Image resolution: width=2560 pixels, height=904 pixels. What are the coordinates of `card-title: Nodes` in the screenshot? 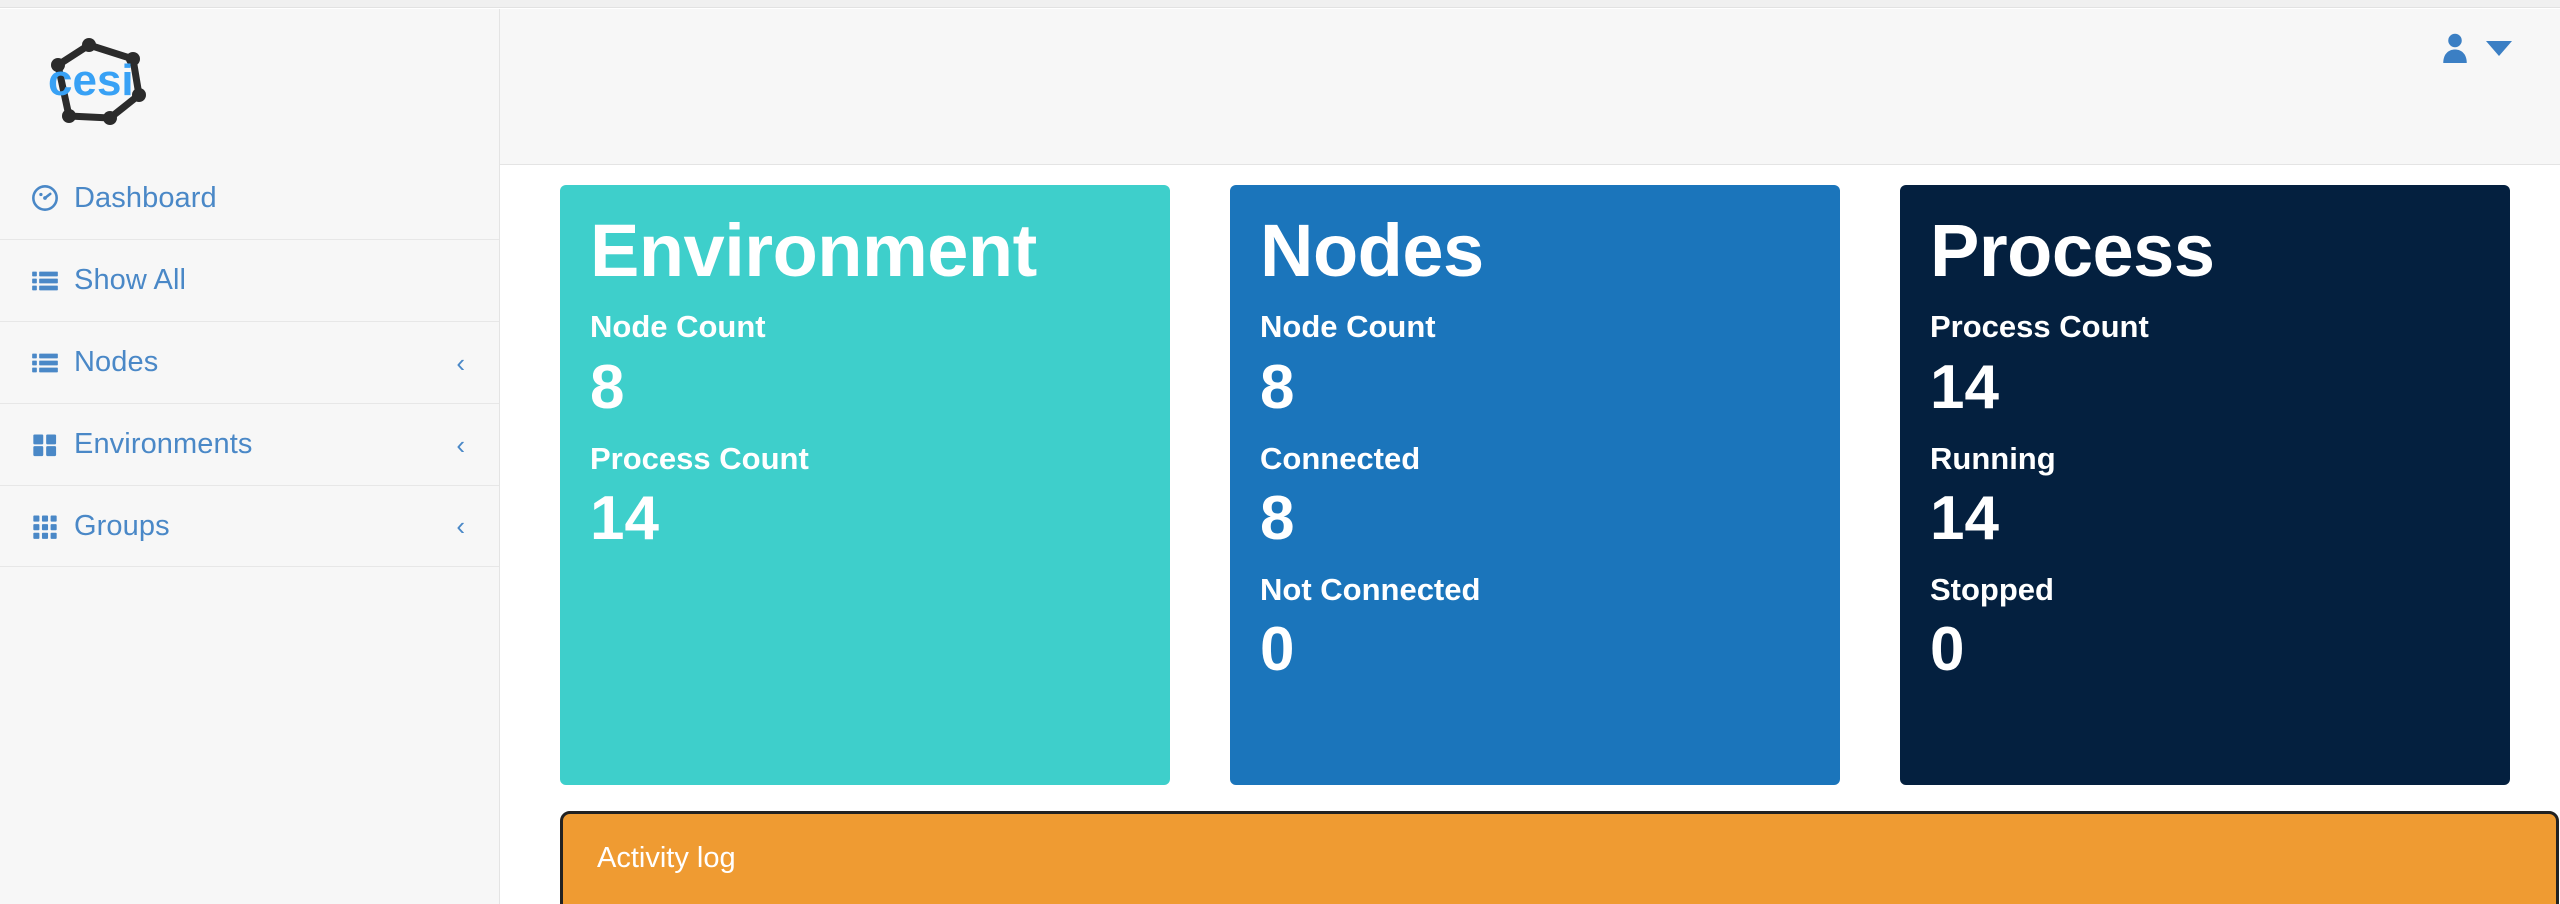 It's located at (1372, 250).